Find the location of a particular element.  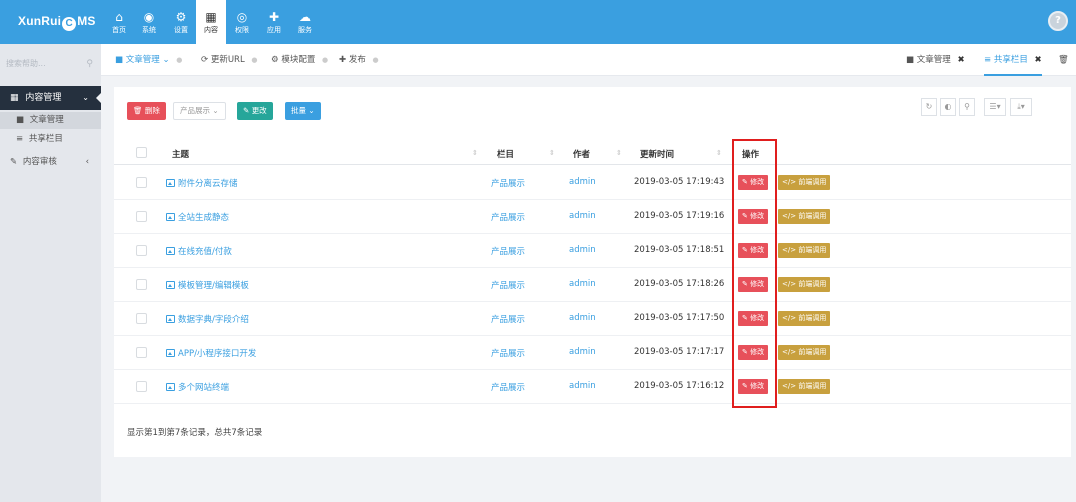

tab-update-url: ⟳ 更新URL ● is located at coordinates (231, 60).